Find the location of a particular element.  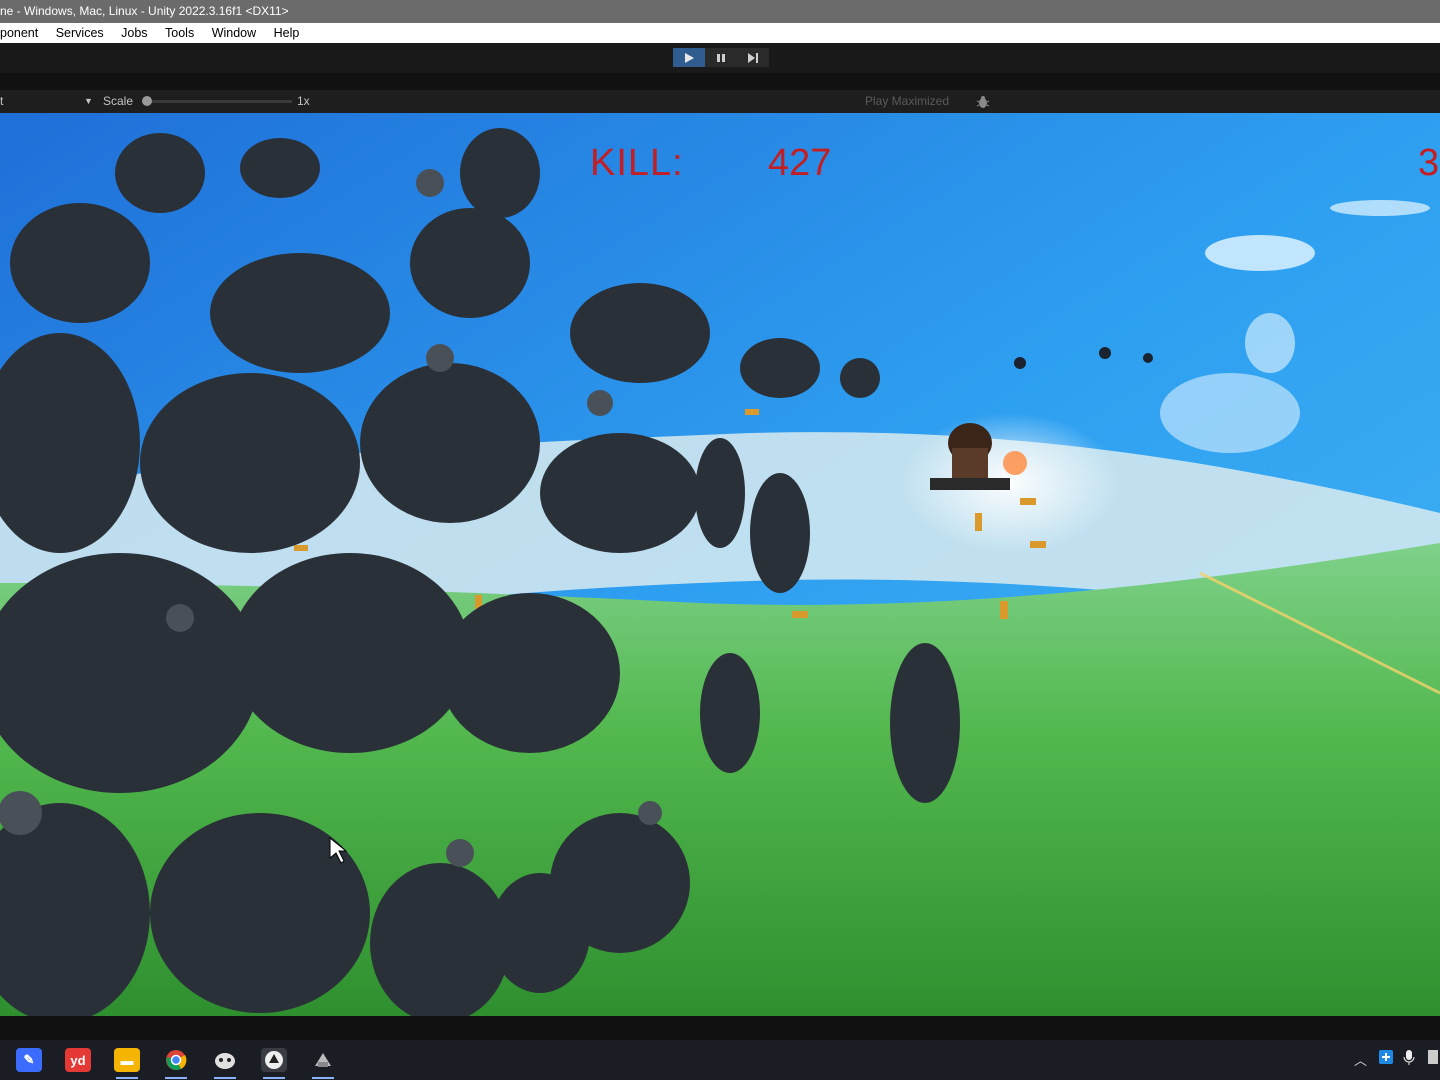

scale-value: 1x is located at coordinates (303, 101).